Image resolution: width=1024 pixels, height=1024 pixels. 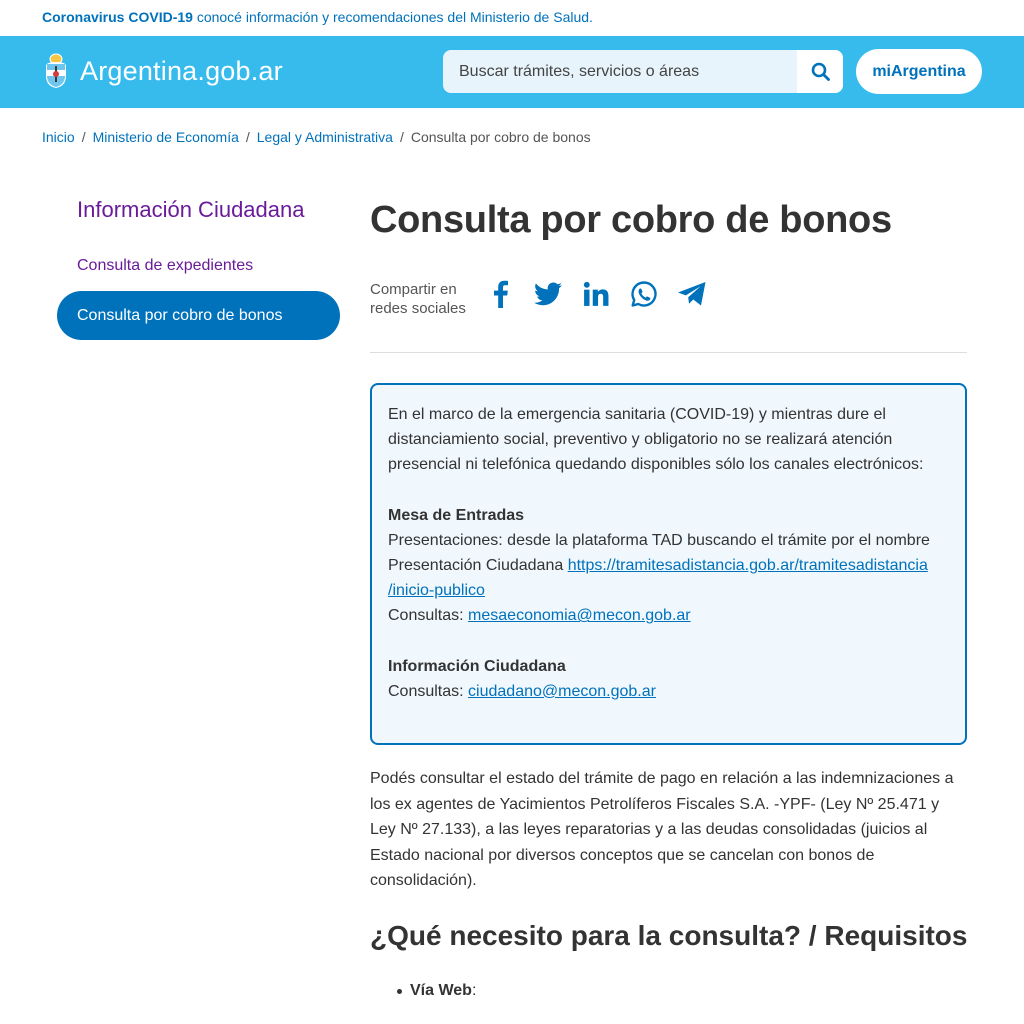 What do you see at coordinates (198, 315) in the screenshot?
I see `sidebar-item-consulta-bonos: Consulta por cobro de bonos` at bounding box center [198, 315].